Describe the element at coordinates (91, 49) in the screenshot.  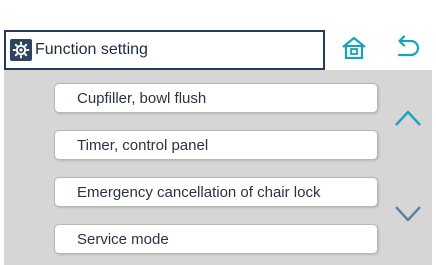
I see `page-title: Function setting` at that location.